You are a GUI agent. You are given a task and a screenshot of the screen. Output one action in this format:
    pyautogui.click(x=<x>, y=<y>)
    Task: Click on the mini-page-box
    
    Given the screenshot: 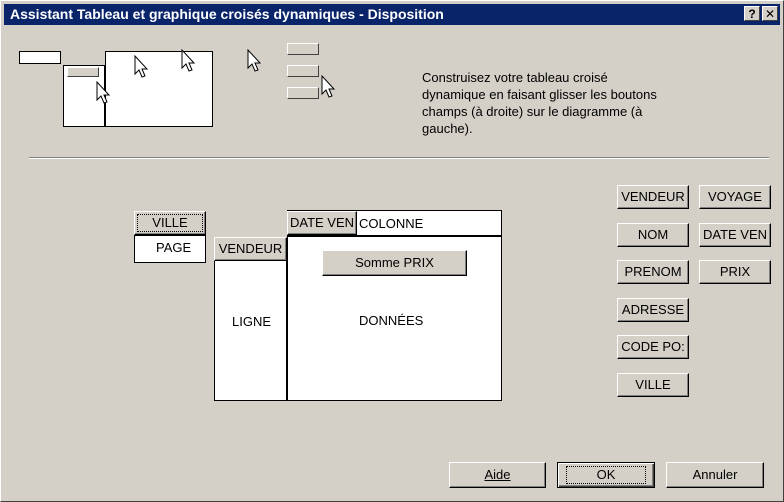 What is the action you would take?
    pyautogui.click(x=40, y=57)
    